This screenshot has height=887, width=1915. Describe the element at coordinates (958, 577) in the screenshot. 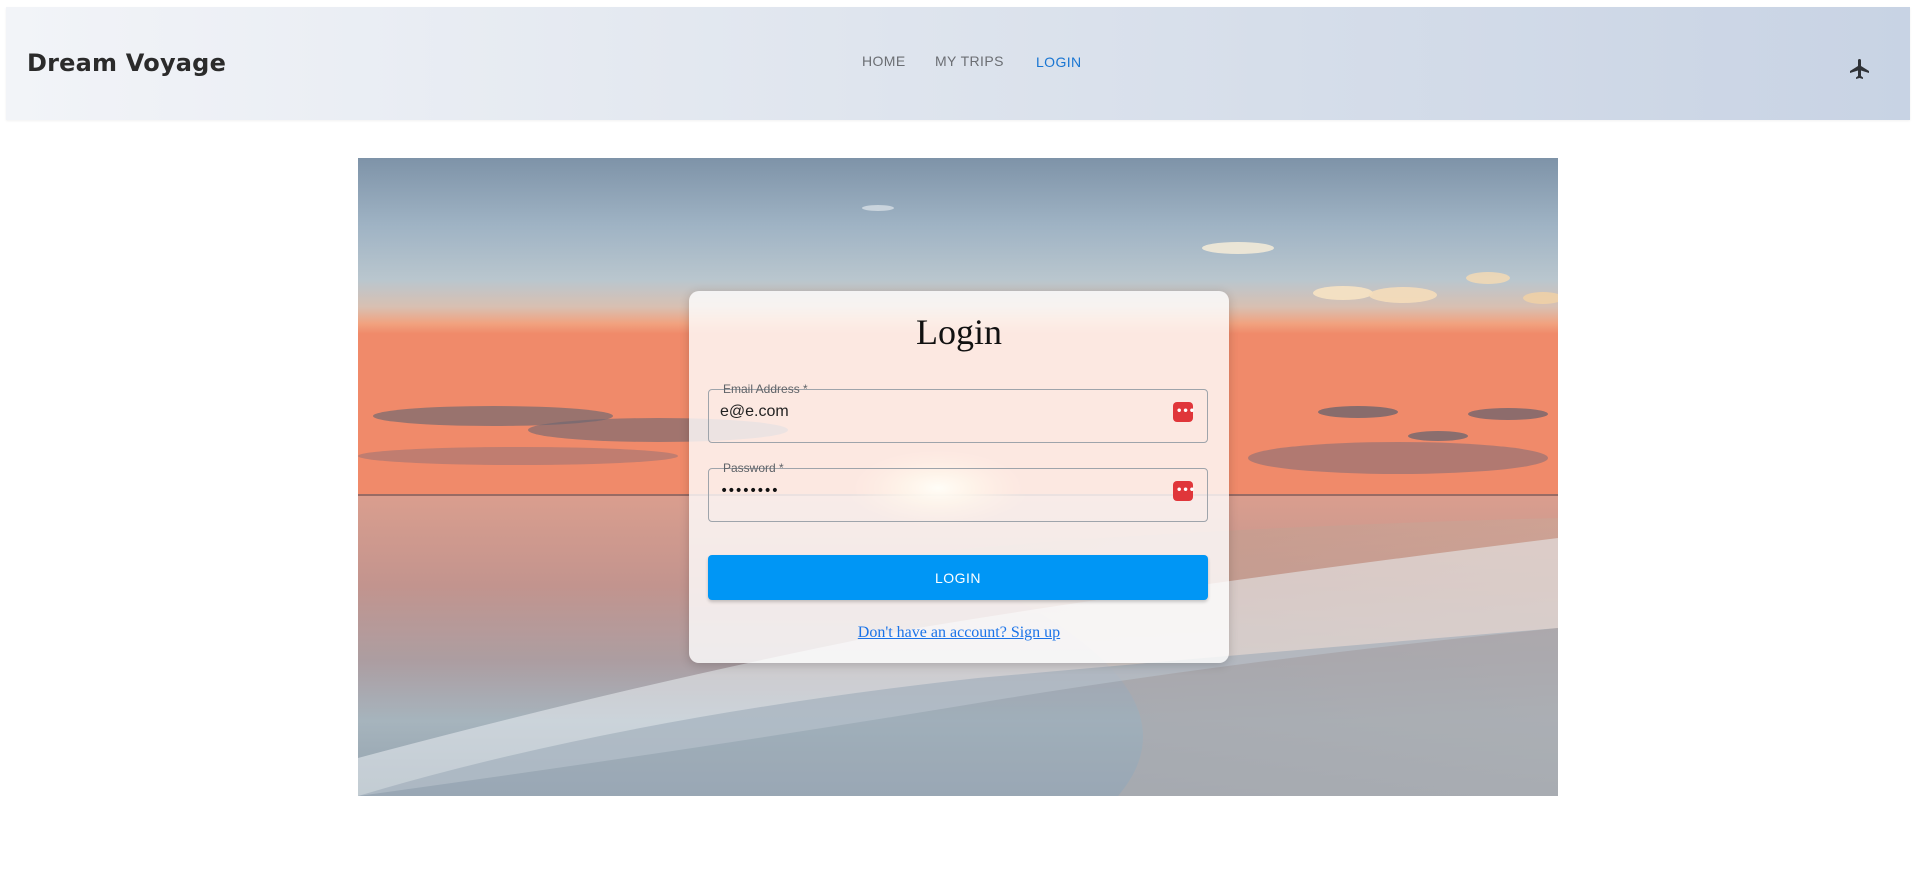

I see `login-button: LOGIN` at that location.